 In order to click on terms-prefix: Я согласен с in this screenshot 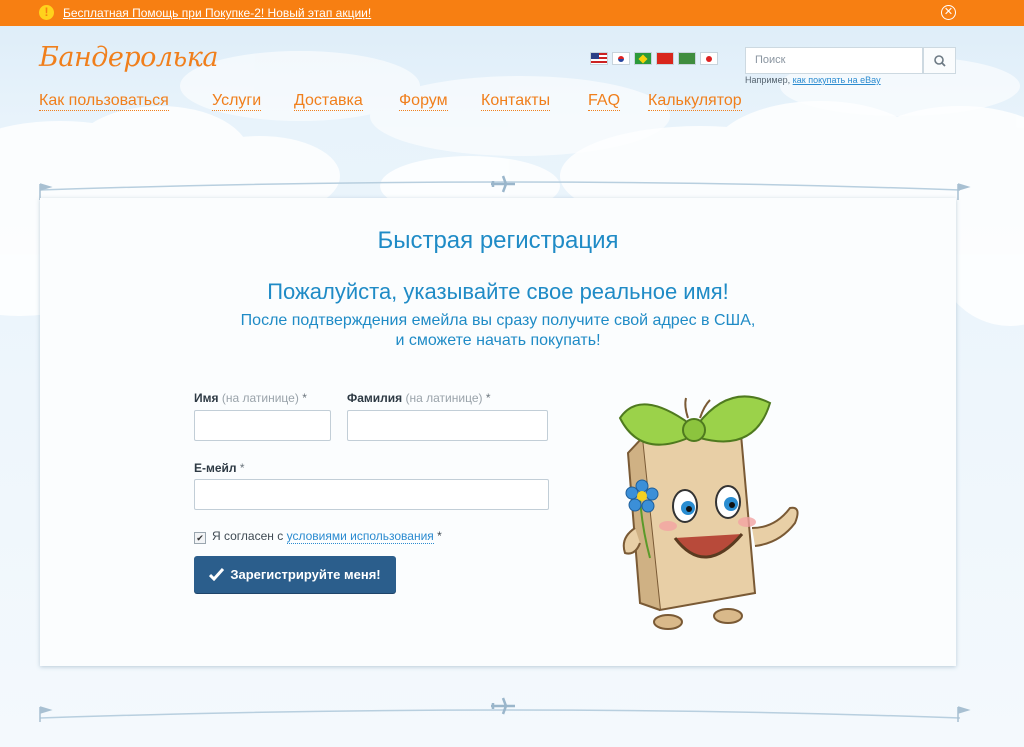, I will do `click(248, 536)`.